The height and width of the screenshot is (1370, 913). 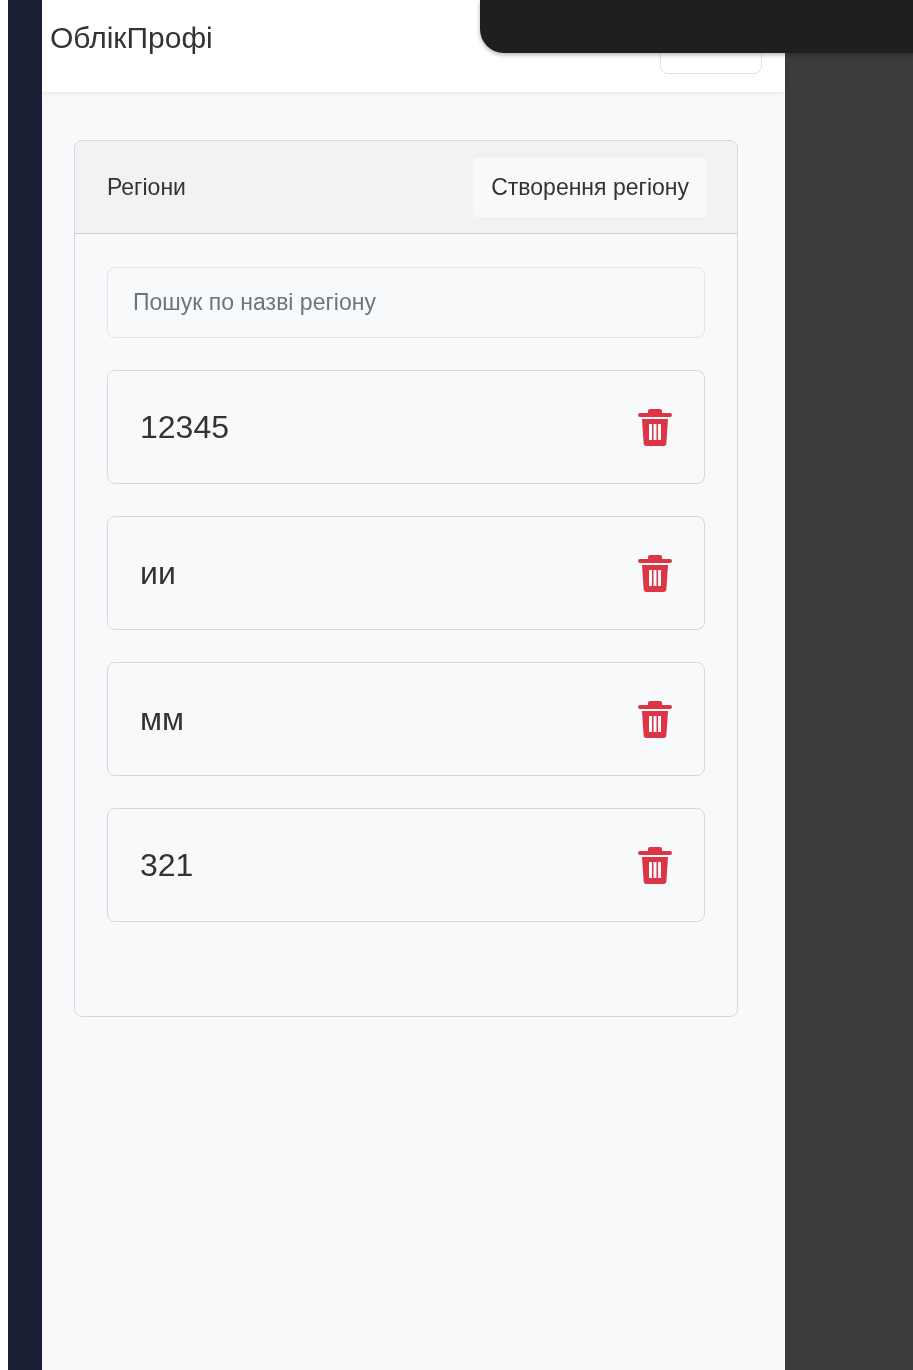 What do you see at coordinates (590, 187) in the screenshot?
I see `create-region-button: Створення регіону` at bounding box center [590, 187].